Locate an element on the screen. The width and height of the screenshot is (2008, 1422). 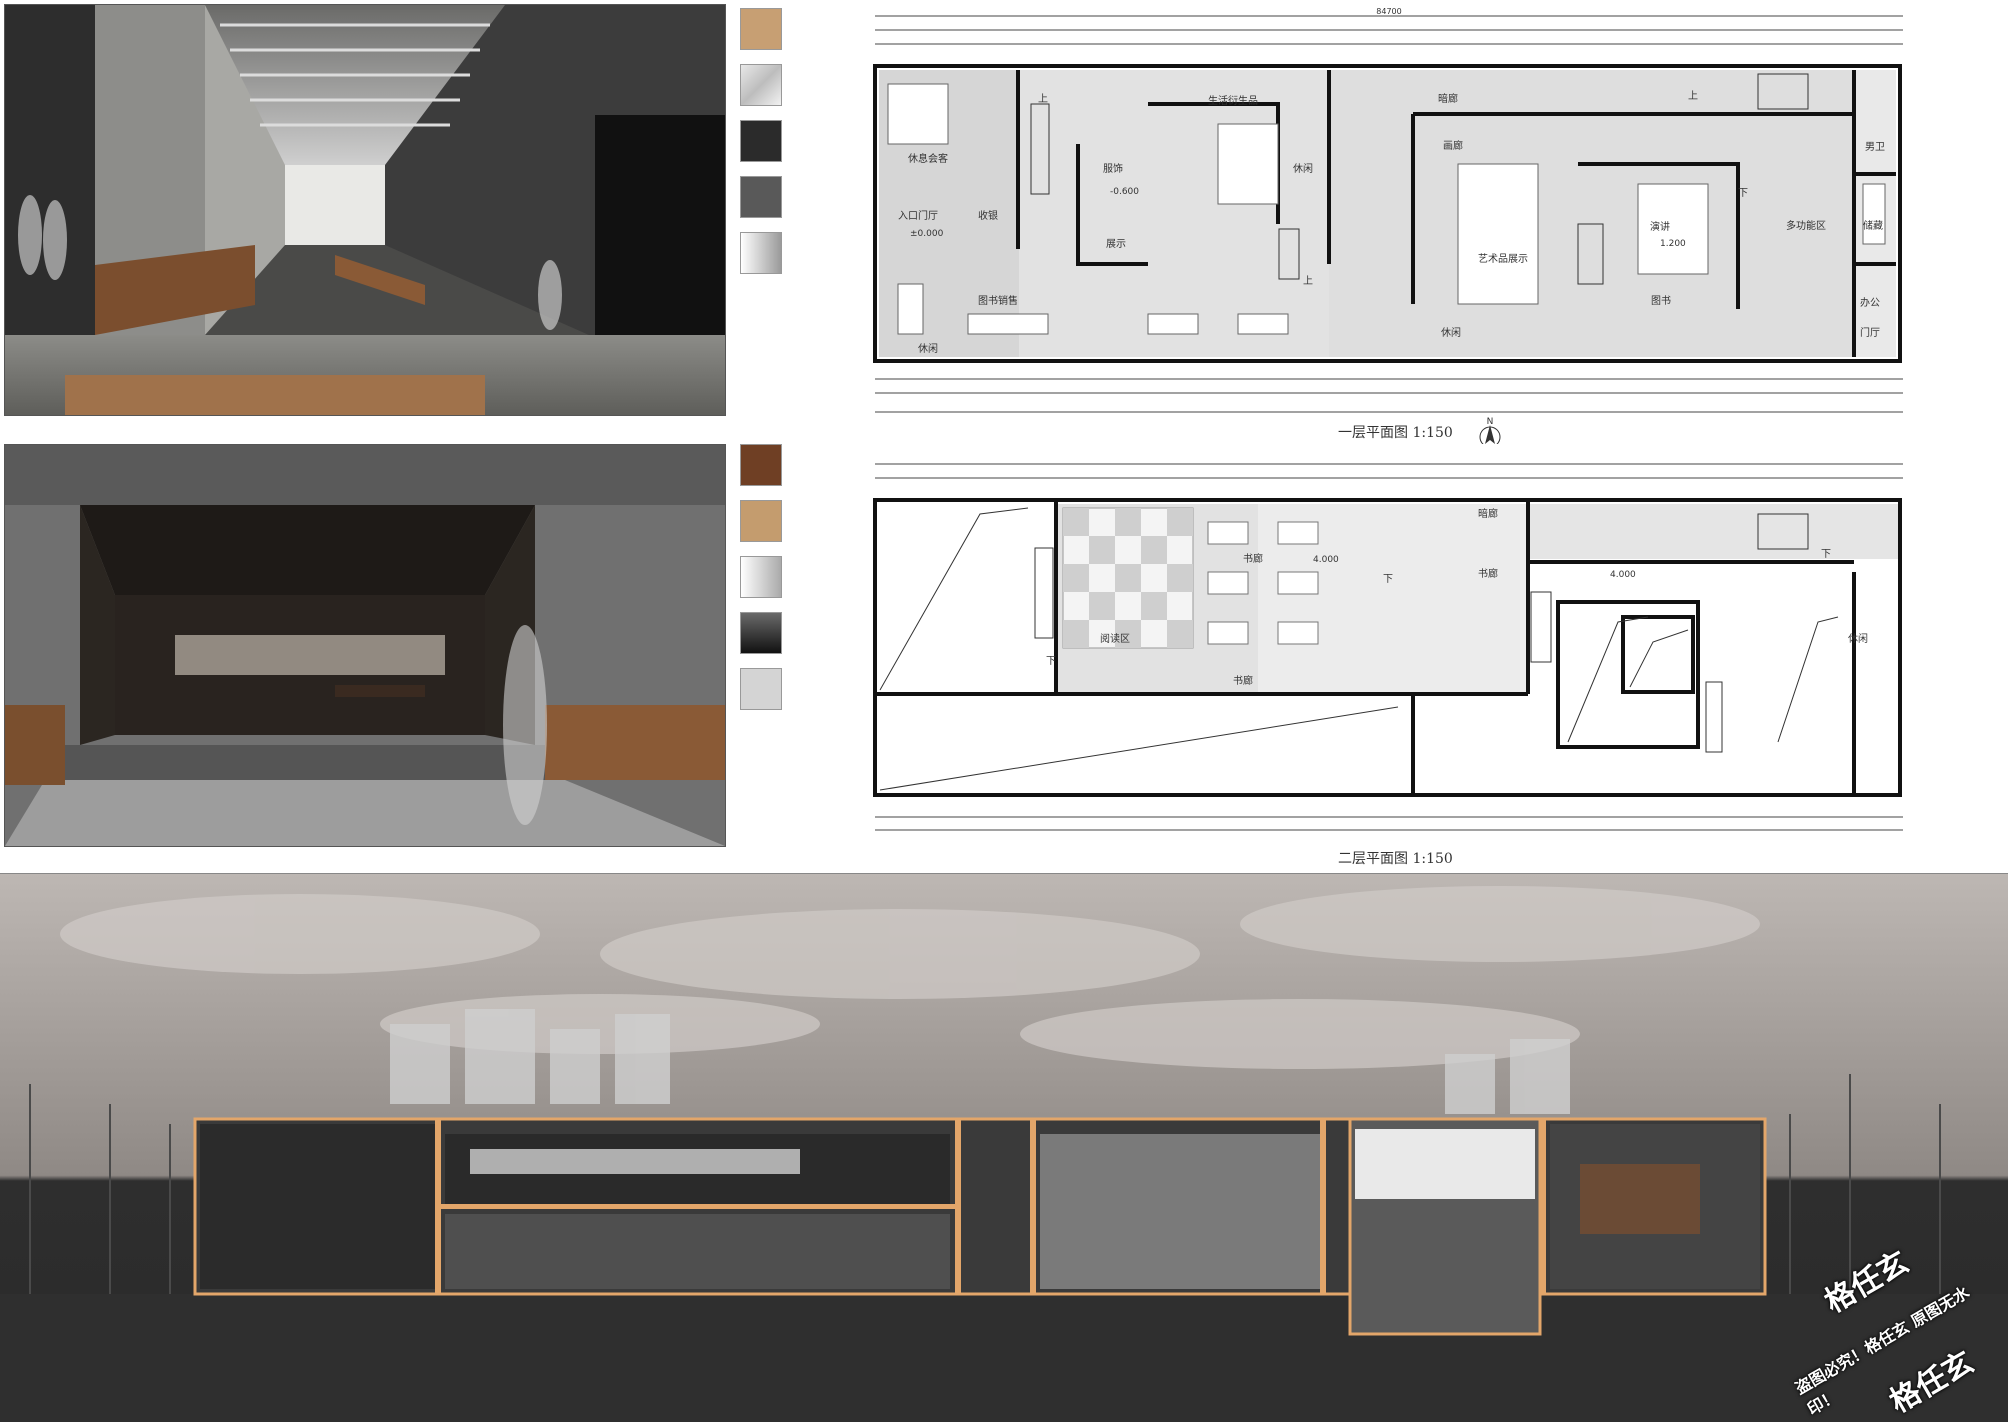
swatch-marble is located at coordinates (761, 85).